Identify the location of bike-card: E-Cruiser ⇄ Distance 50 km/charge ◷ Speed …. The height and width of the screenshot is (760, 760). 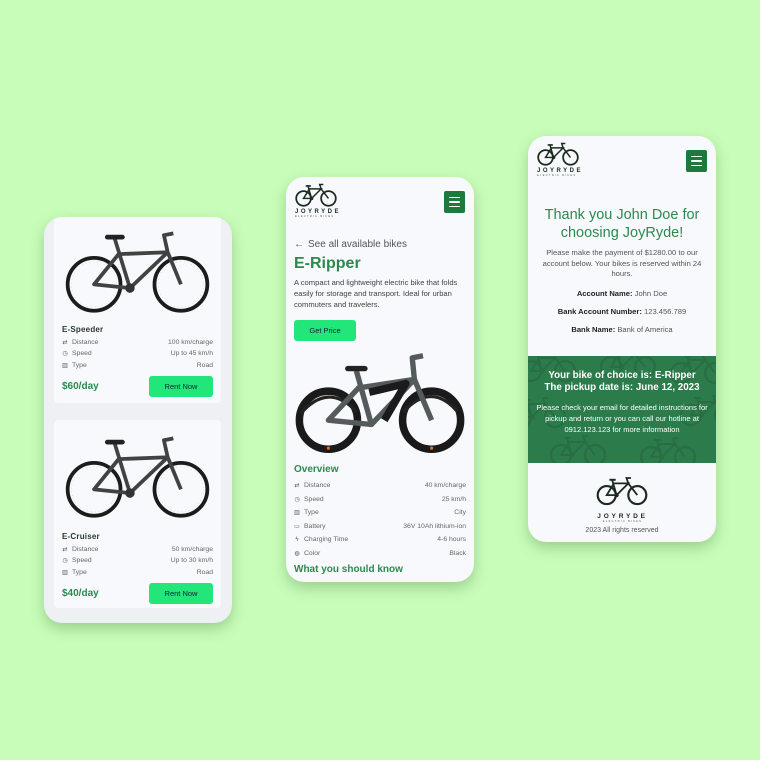
(137, 514).